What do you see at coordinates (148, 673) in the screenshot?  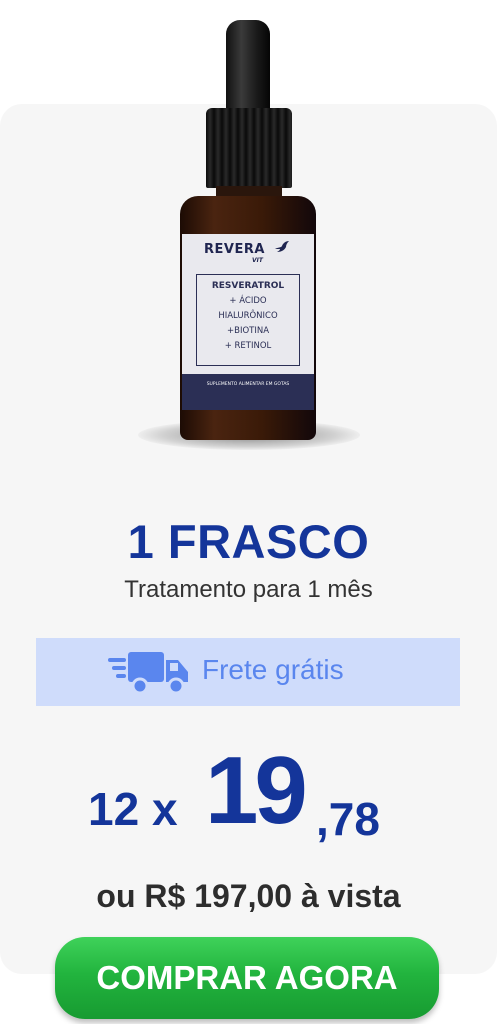 I see `delivery-truck-icon` at bounding box center [148, 673].